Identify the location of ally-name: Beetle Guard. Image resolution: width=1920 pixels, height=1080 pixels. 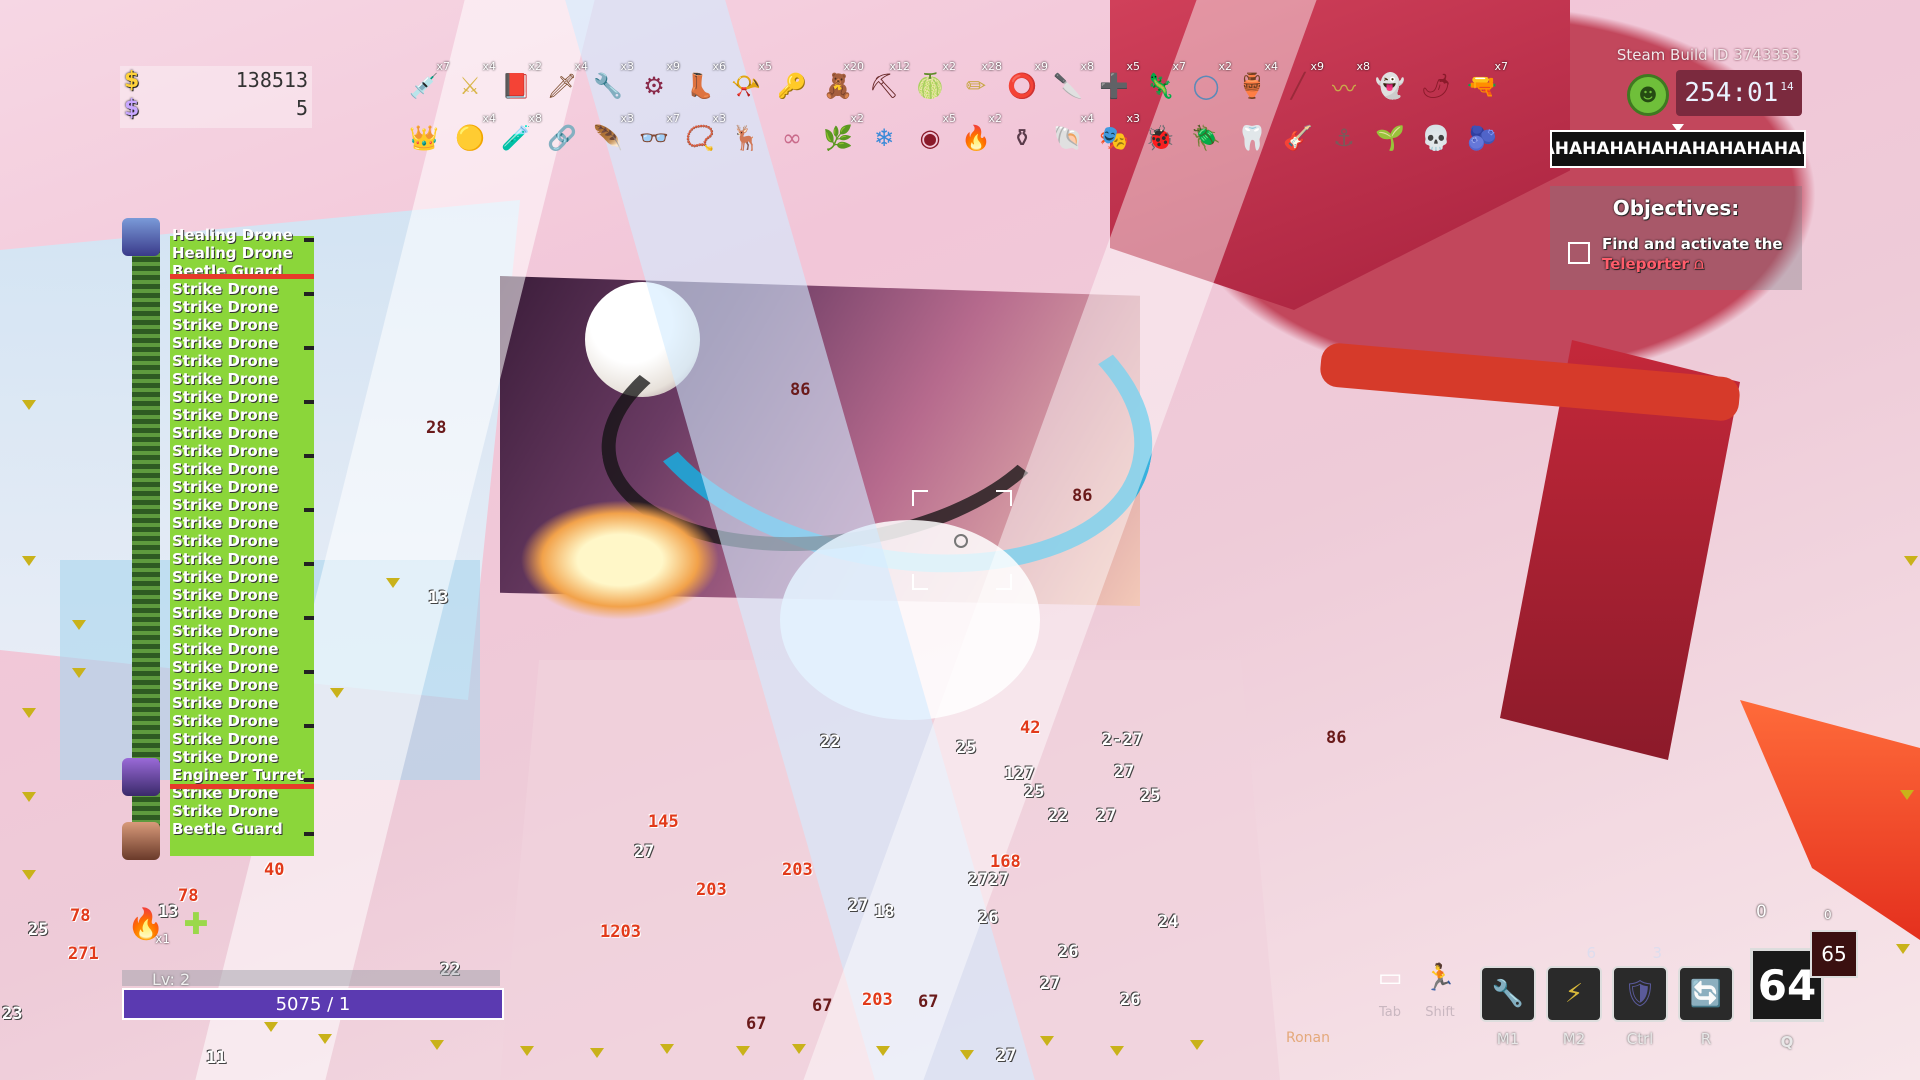
(227, 829).